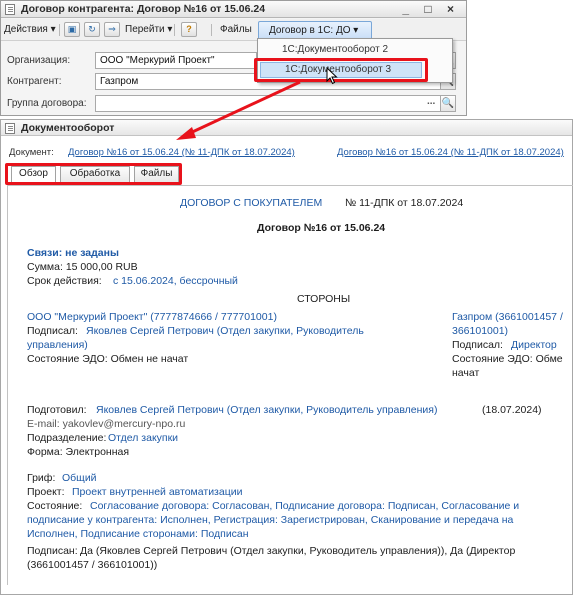 This screenshot has width=573, height=595. I want to click on counterparty-label: Контрагент:, so click(34, 81).